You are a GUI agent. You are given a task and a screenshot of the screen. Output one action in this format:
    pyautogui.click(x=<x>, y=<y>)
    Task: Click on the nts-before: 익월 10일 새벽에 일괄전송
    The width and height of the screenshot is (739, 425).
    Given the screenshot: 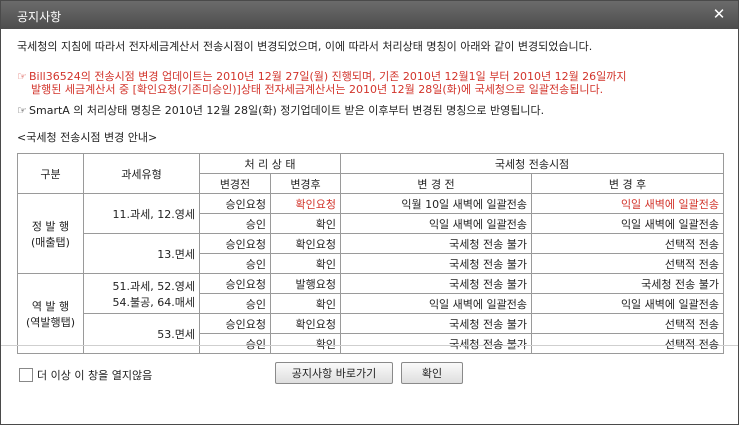 What is the action you would take?
    pyautogui.click(x=436, y=203)
    